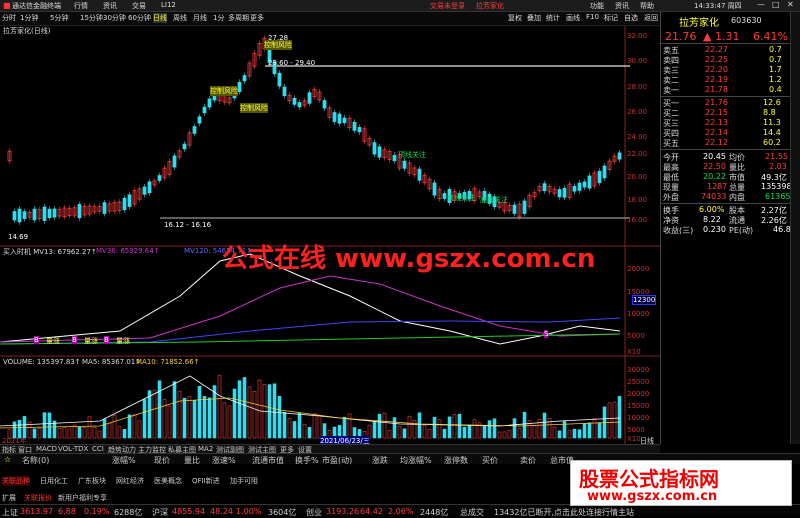 The width and height of the screenshot is (800, 518). What do you see at coordinates (592, 17) in the screenshot?
I see `f10-button: F10` at bounding box center [592, 17].